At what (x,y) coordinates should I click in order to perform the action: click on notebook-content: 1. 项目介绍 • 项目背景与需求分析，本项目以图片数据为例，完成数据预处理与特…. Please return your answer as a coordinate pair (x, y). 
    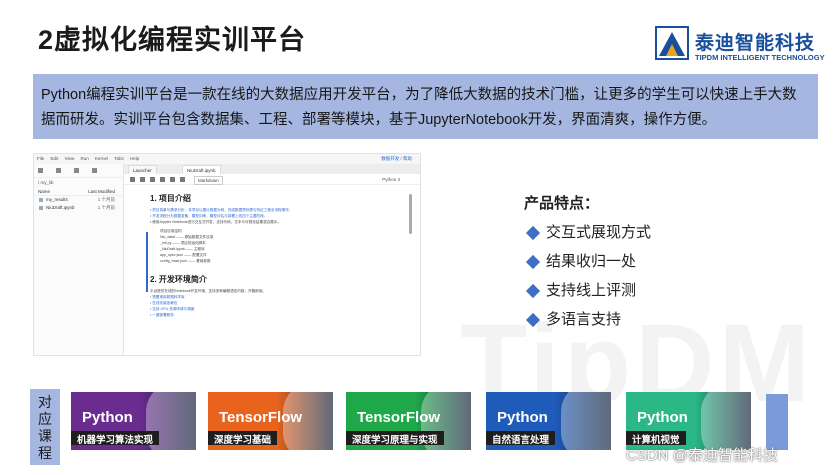
    Looking at the image, I should click on (279, 271).